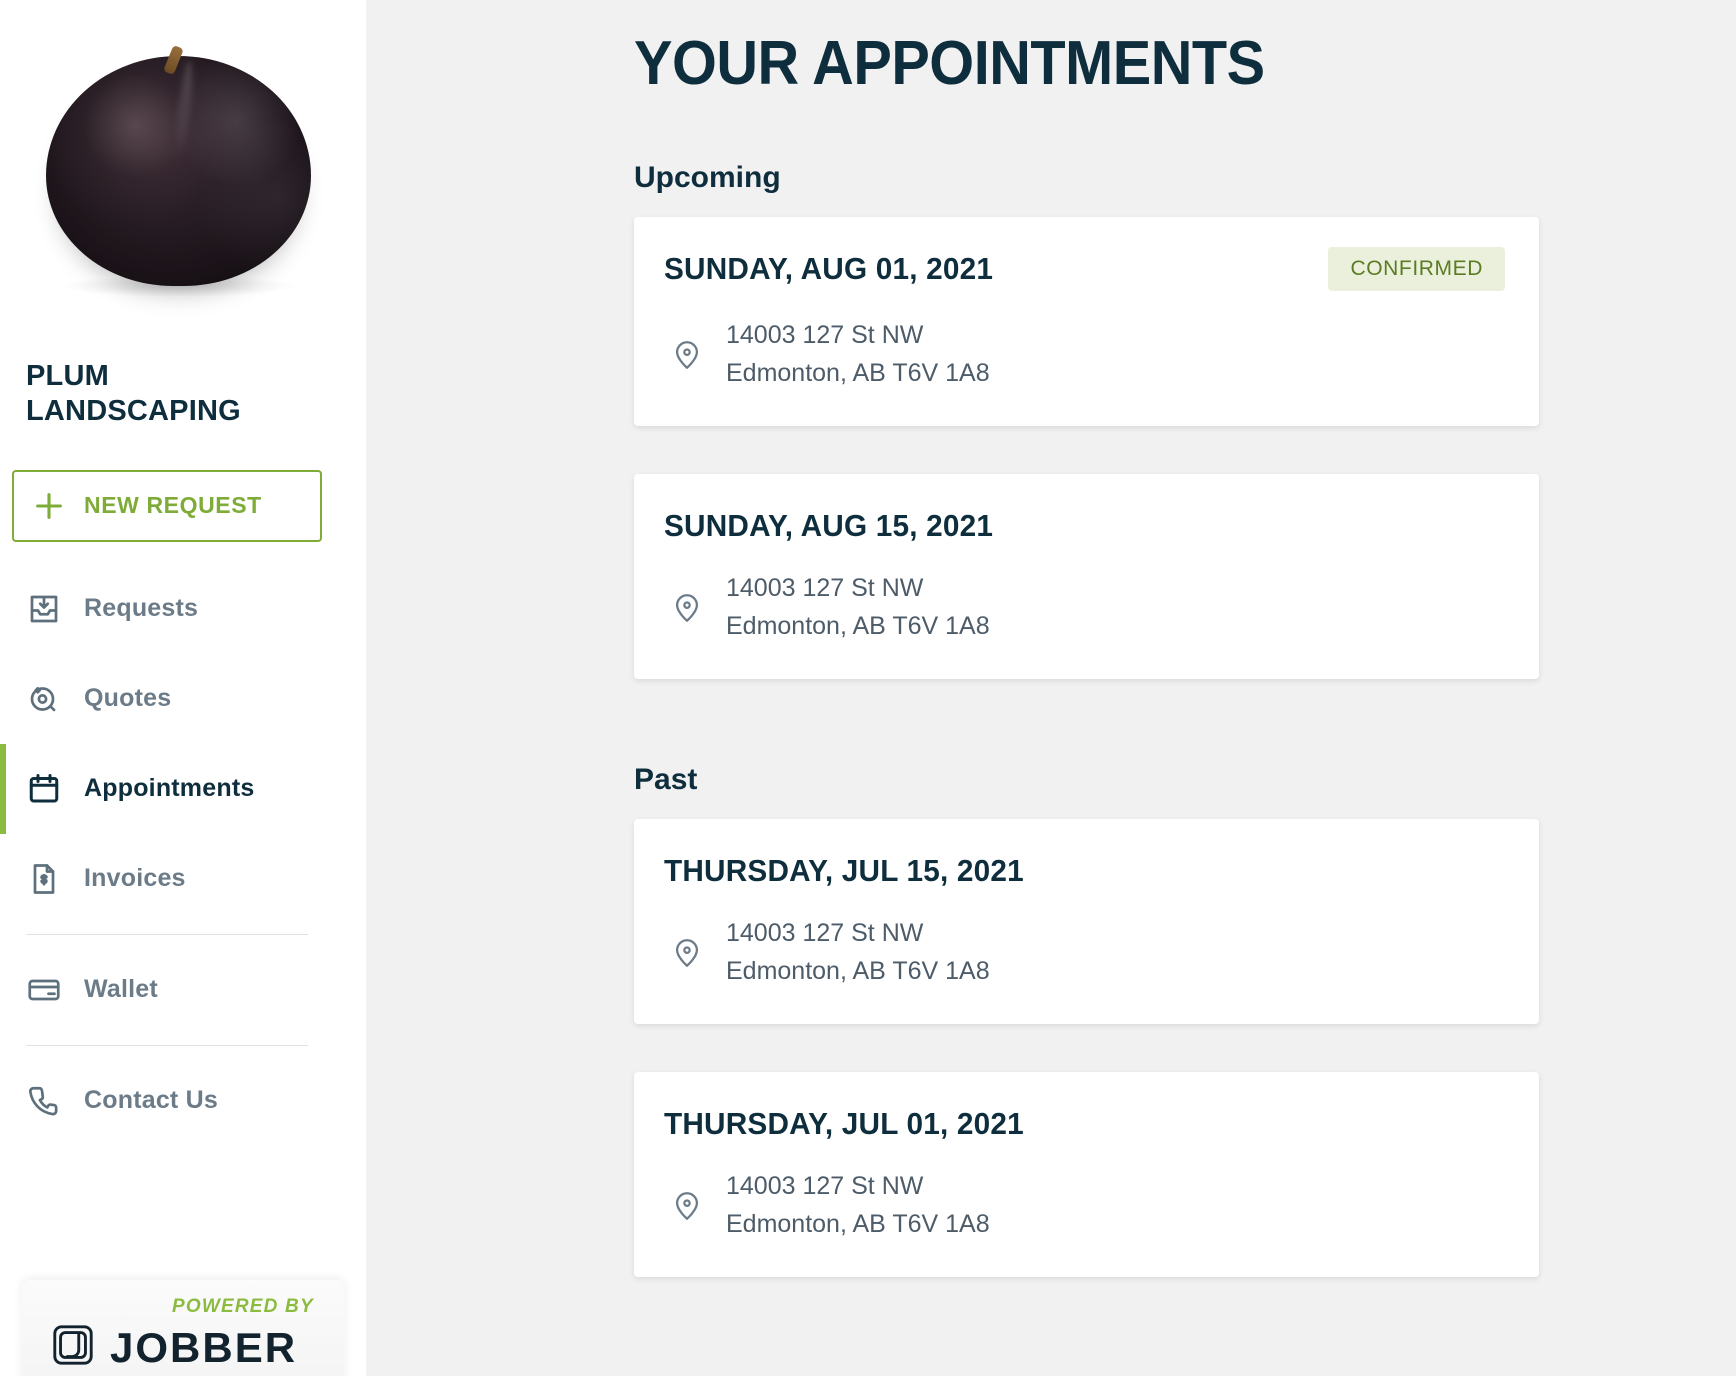  Describe the element at coordinates (176, 394) in the screenshot. I see `business-name: PLUM LANDSCAPING` at that location.